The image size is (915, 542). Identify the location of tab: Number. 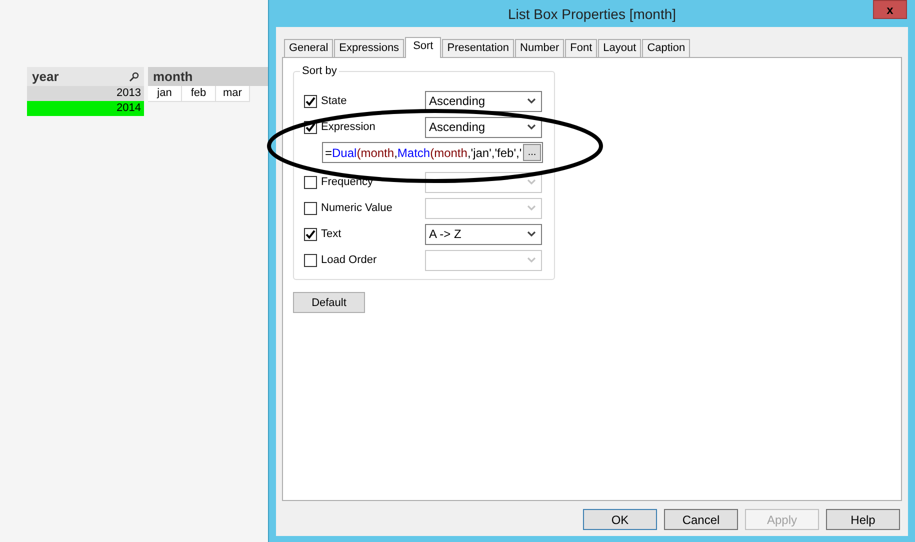
(539, 48).